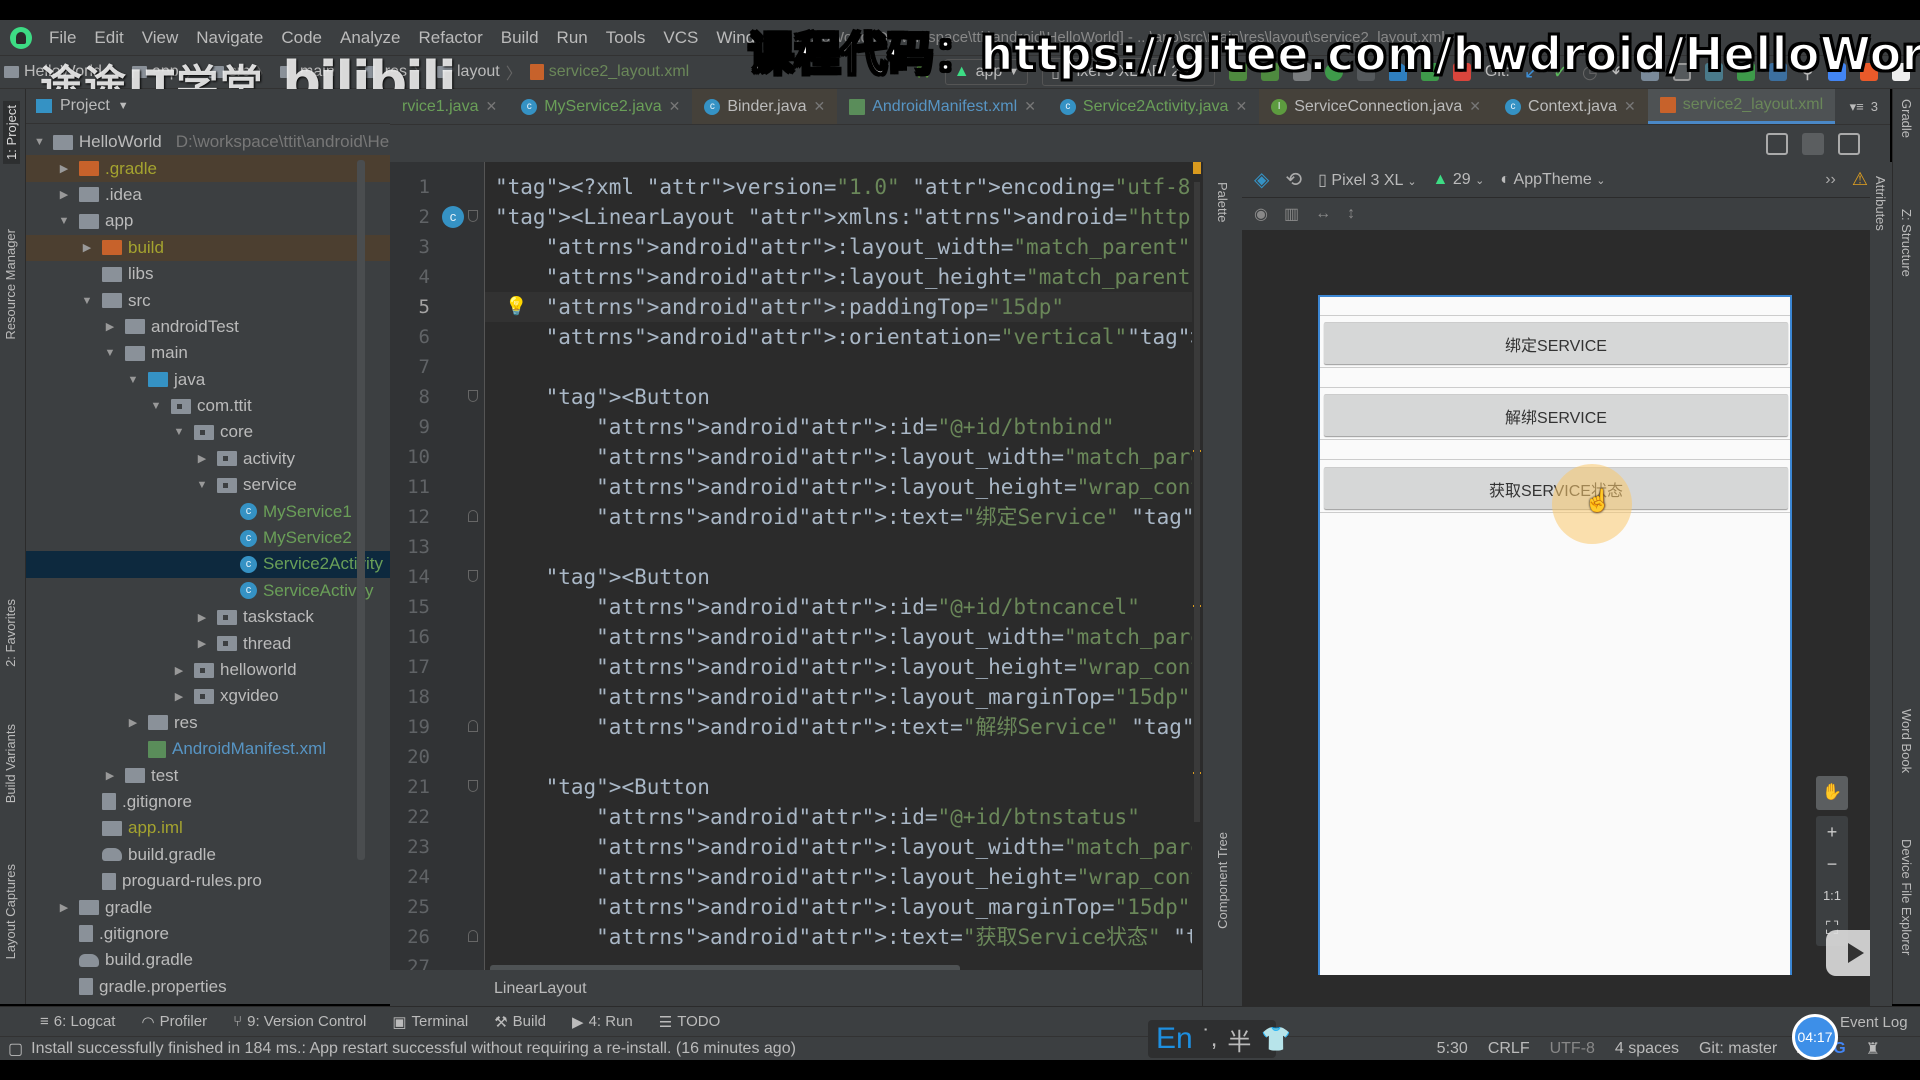 The image size is (1920, 1080). I want to click on menu-run: Run, so click(572, 38).